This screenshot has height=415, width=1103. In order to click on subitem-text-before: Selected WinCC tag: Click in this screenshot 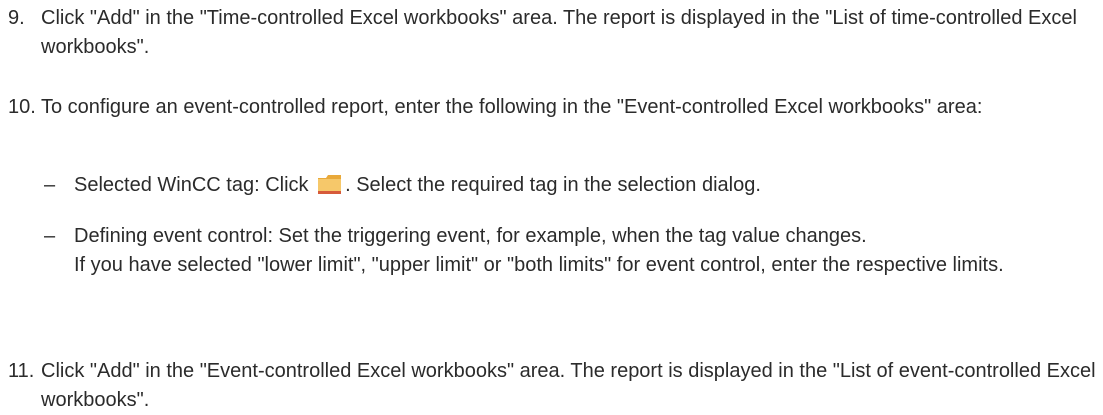, I will do `click(191, 185)`.